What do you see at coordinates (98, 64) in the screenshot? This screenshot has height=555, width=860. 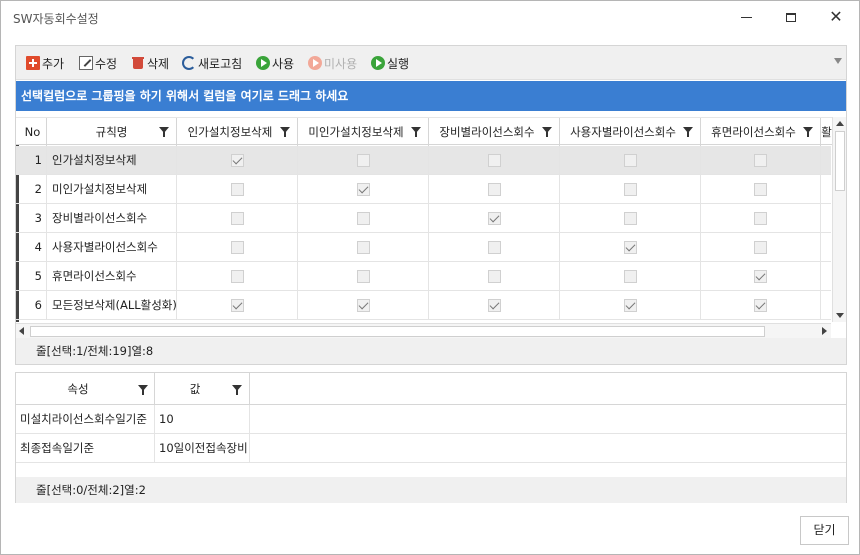 I see `edit-button: 수정` at bounding box center [98, 64].